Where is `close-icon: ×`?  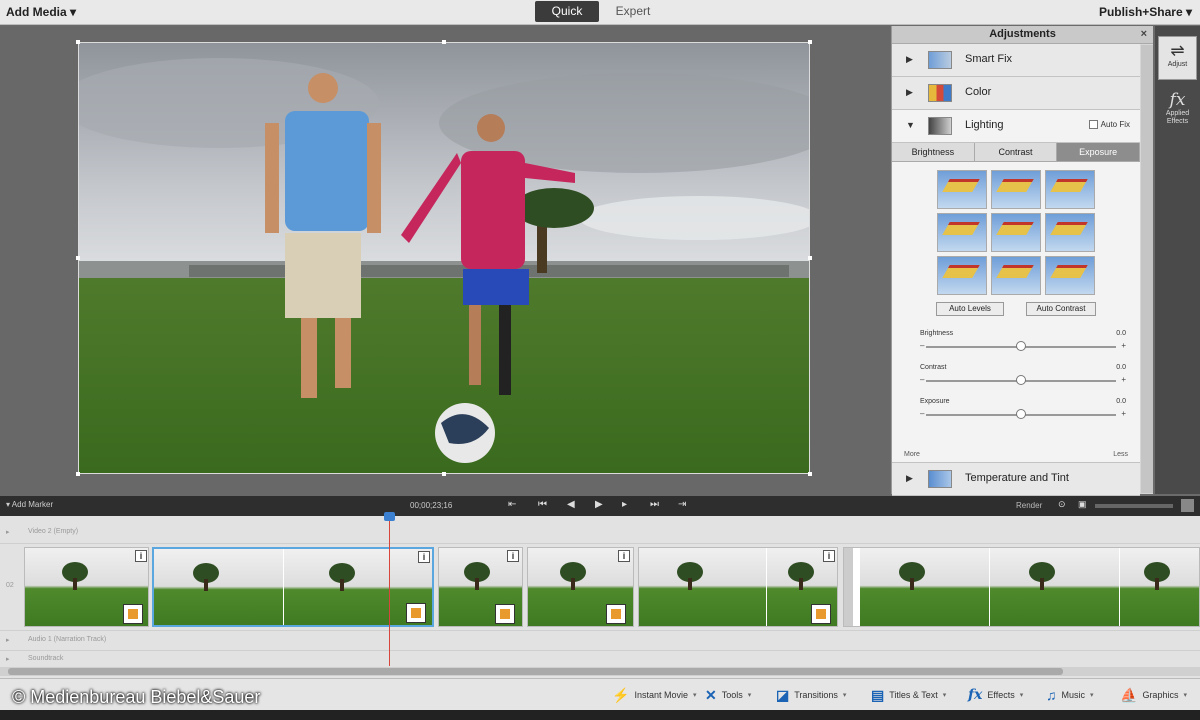
close-icon: × is located at coordinates (1144, 34).